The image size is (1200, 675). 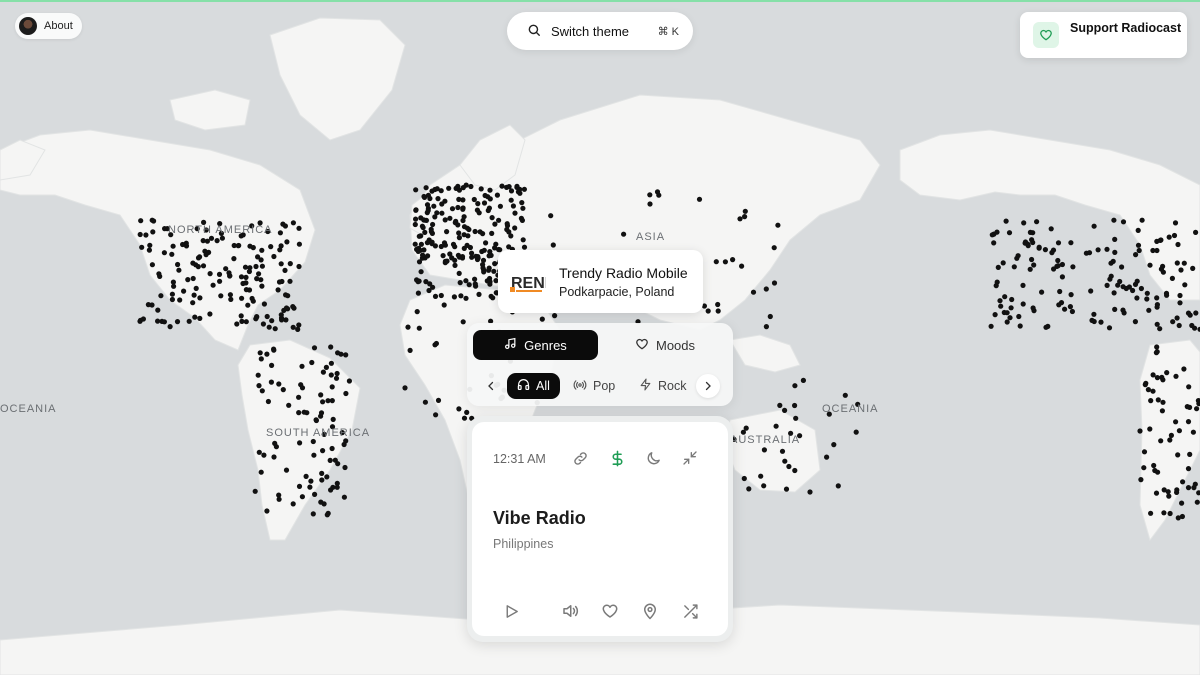 I want to click on switch-theme-button: Switch theme ⌘ K, so click(x=600, y=31).